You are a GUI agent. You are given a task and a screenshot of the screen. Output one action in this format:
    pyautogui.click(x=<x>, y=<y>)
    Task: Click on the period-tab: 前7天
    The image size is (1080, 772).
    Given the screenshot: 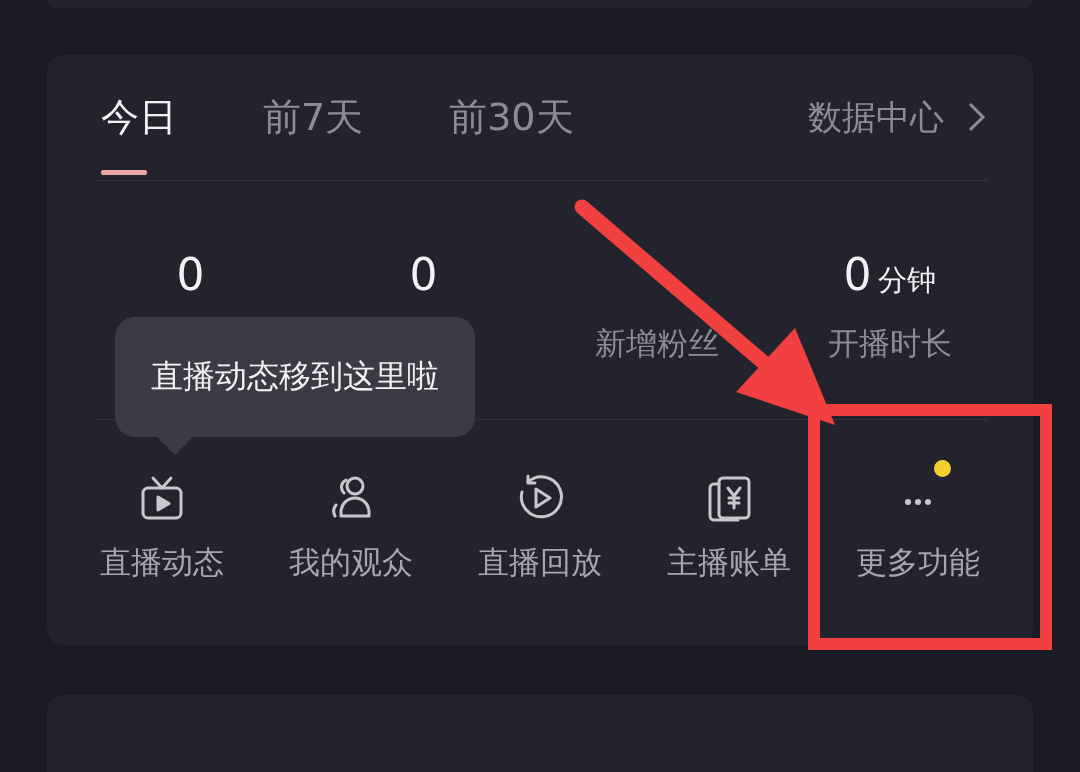 What is the action you would take?
    pyautogui.click(x=313, y=115)
    